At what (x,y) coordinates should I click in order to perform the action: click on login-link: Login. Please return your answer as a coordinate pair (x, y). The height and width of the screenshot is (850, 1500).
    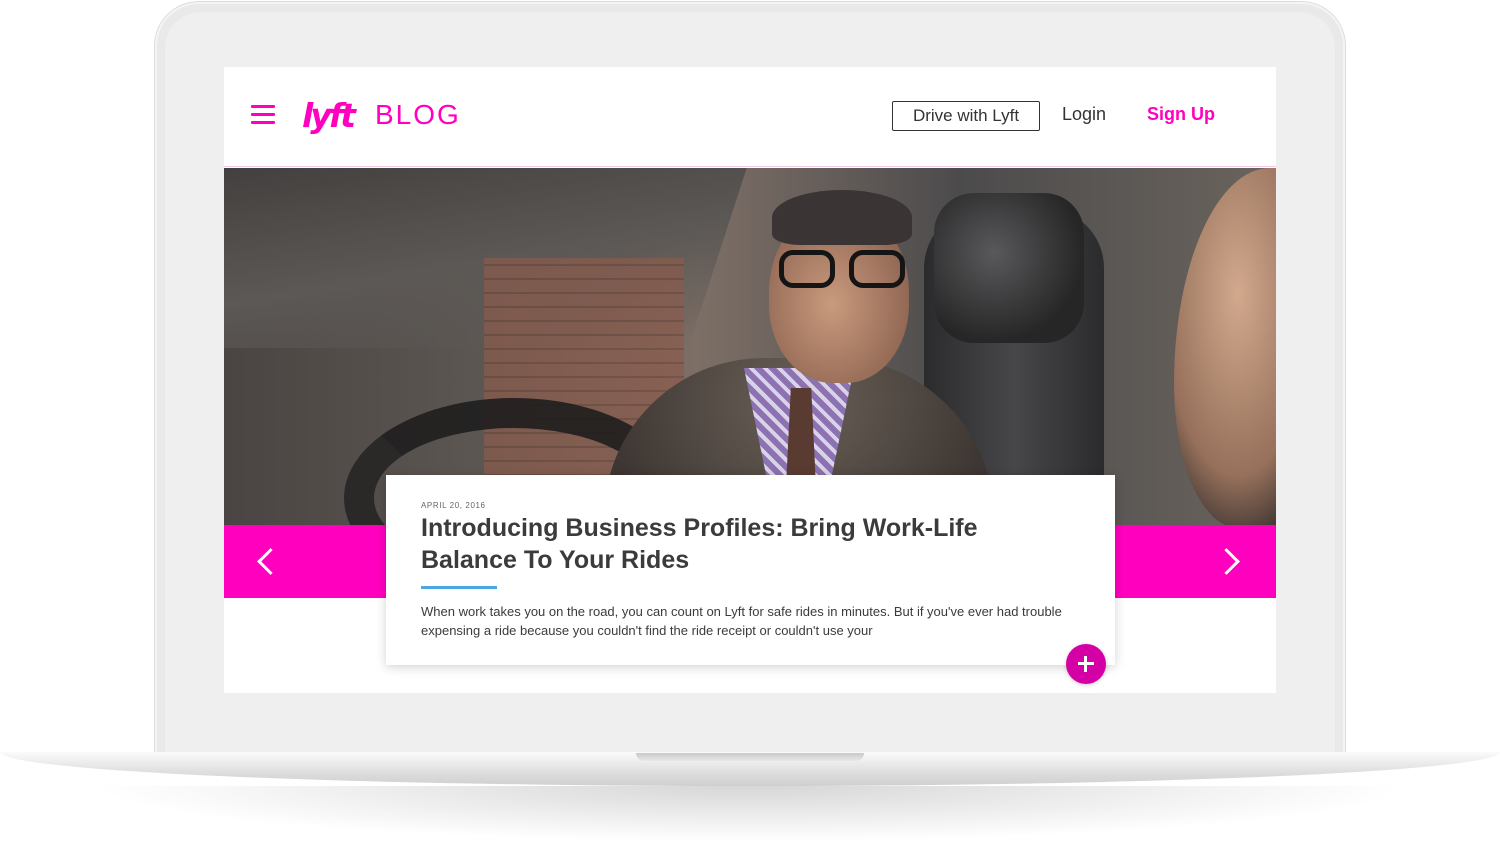
    Looking at the image, I should click on (1084, 114).